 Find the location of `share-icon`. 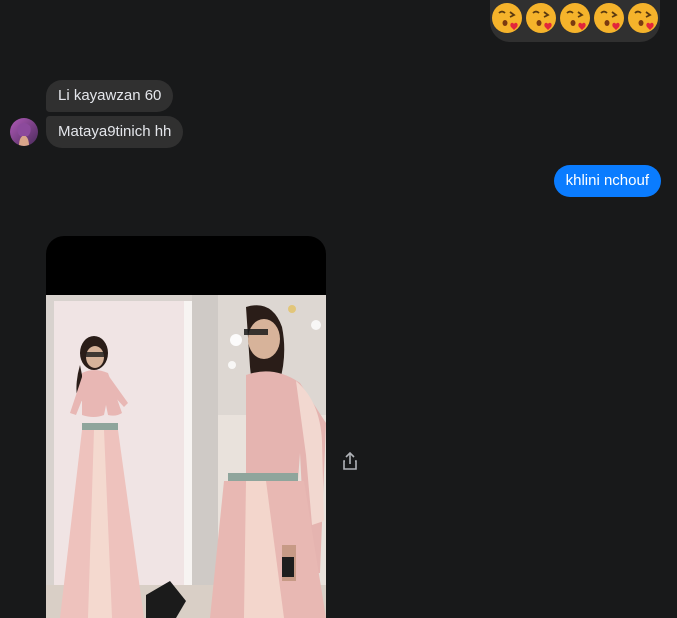

share-icon is located at coordinates (350, 461).